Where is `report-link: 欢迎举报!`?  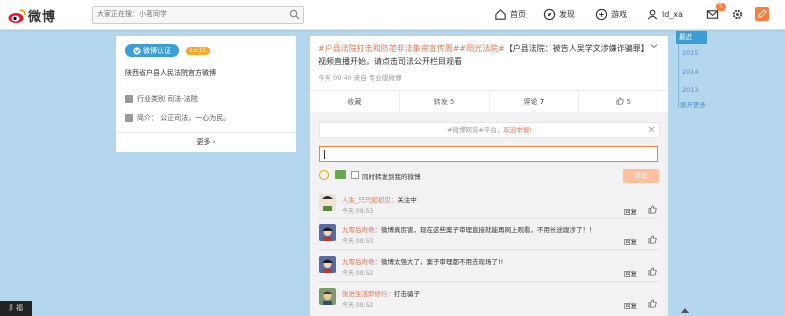
report-link: 欢迎举报! is located at coordinates (517, 130).